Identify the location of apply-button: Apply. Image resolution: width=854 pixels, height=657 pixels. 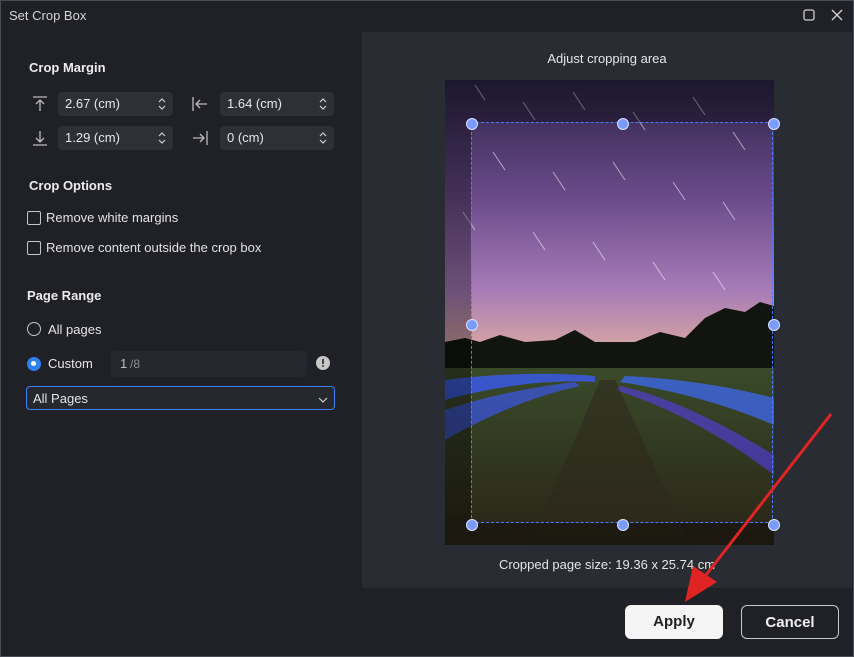
(674, 622).